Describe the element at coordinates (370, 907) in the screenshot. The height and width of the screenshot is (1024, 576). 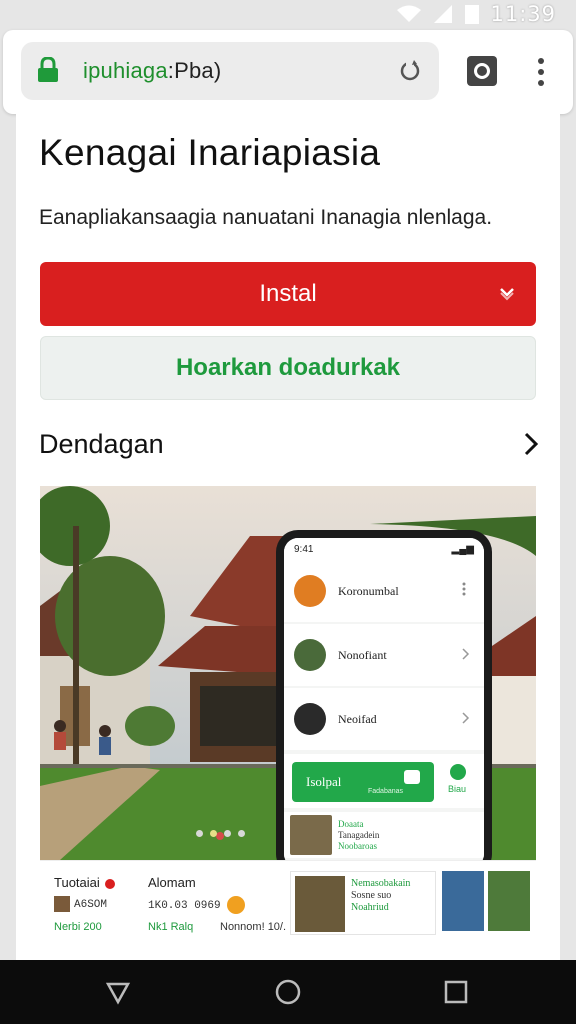
I see `card-line: Noahriud` at that location.